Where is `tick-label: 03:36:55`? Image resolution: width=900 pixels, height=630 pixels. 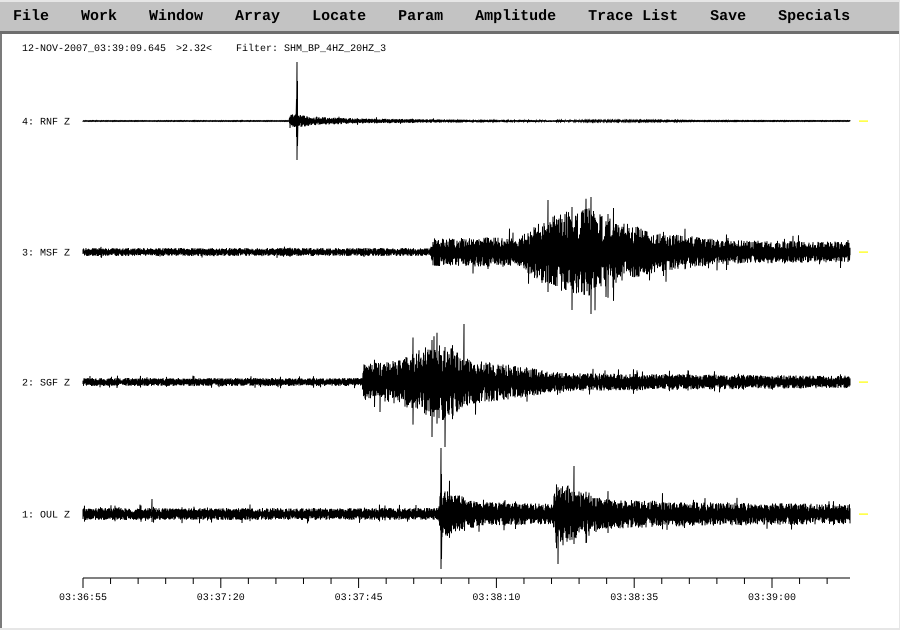
tick-label: 03:36:55 is located at coordinates (83, 598).